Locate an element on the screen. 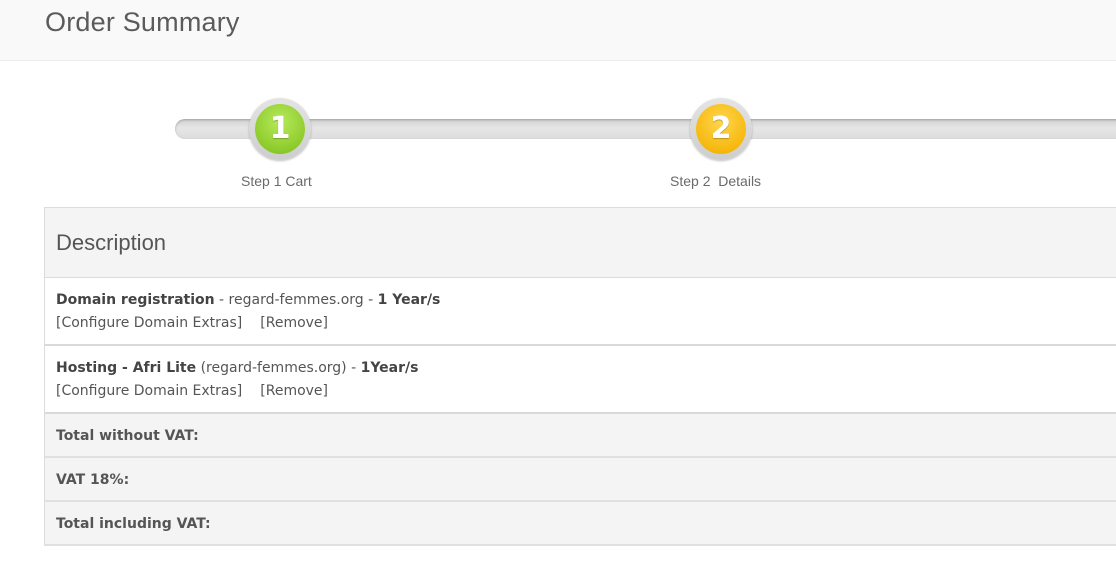 This screenshot has height=561, width=1116. step-2-label: Step 2 Details is located at coordinates (716, 181).